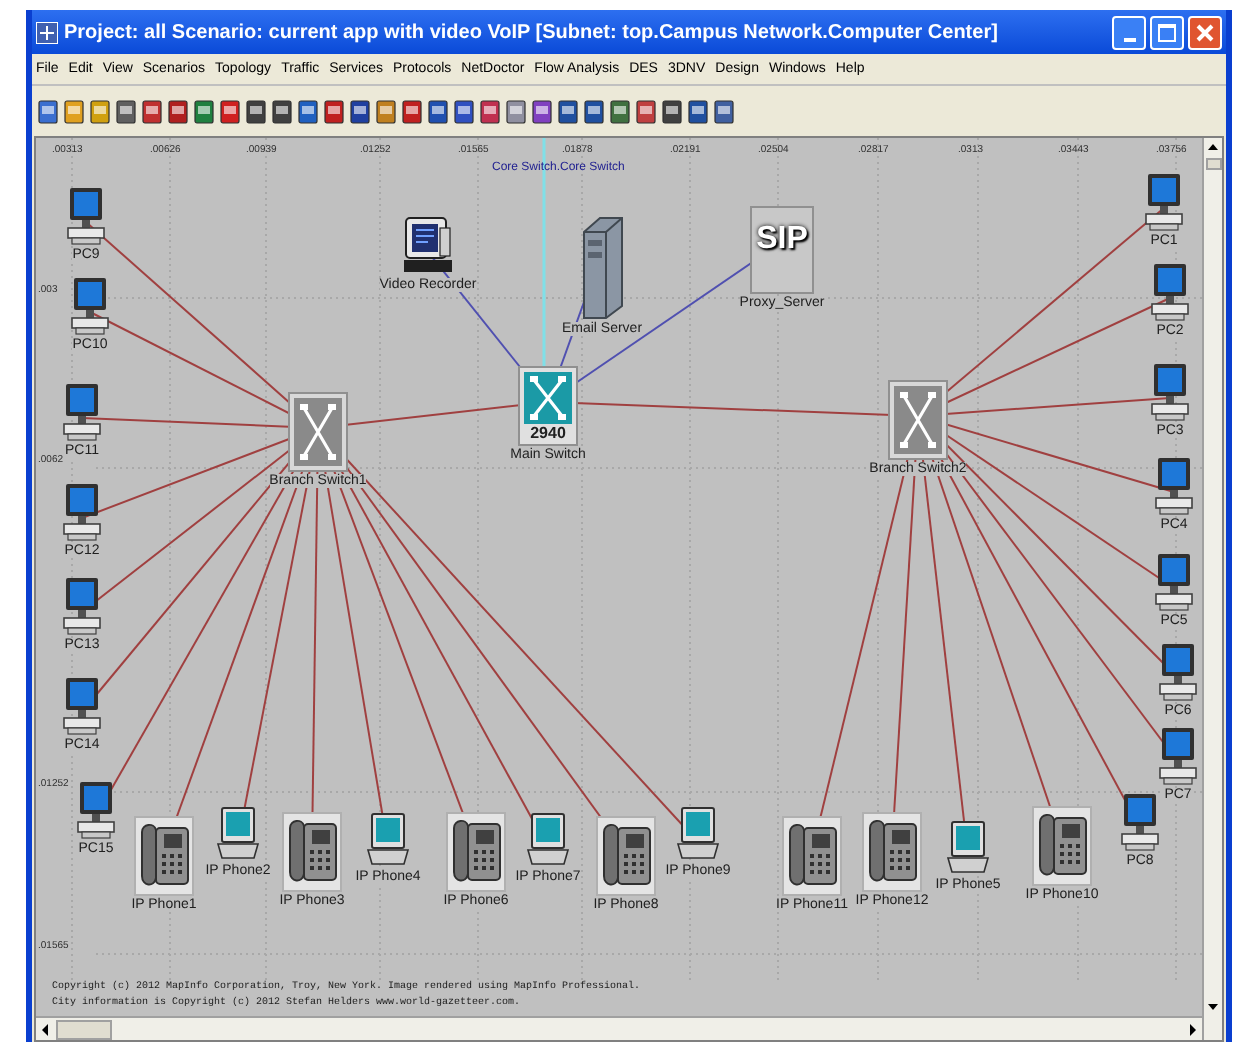 Image resolution: width=1258 pixels, height=1042 pixels. I want to click on server-tower-icon, so click(602, 268).